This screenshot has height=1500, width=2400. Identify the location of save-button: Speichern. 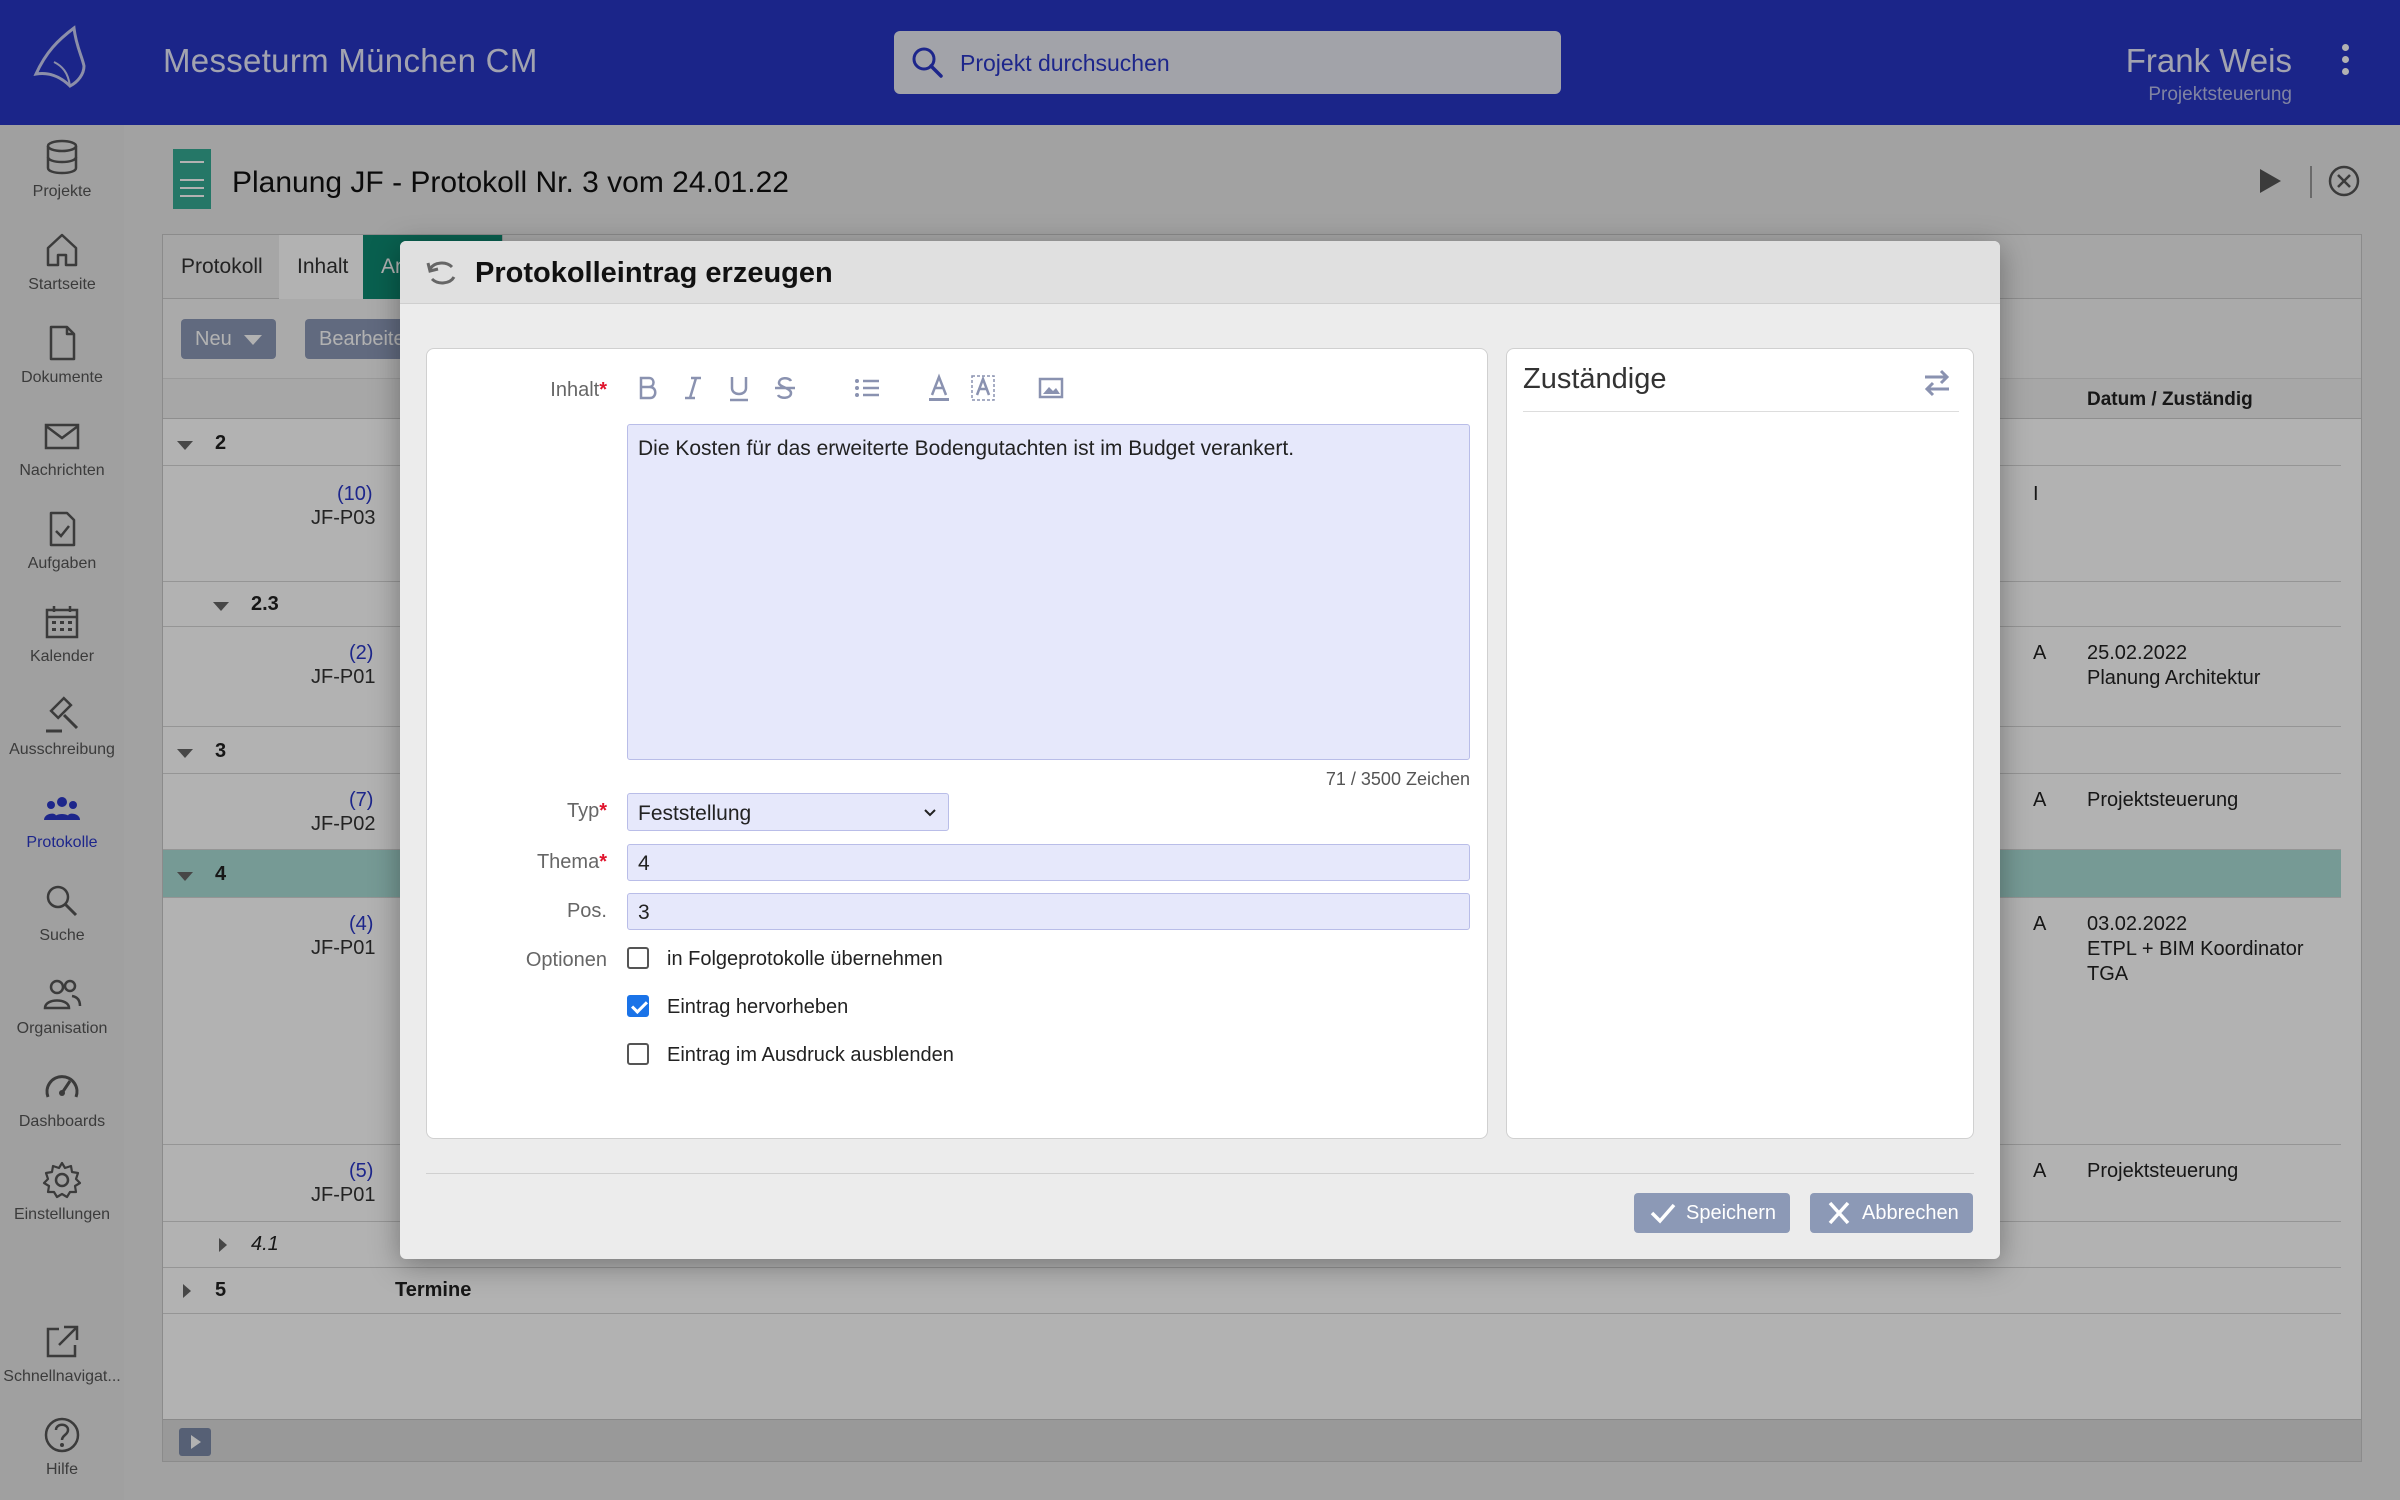
(1712, 1213).